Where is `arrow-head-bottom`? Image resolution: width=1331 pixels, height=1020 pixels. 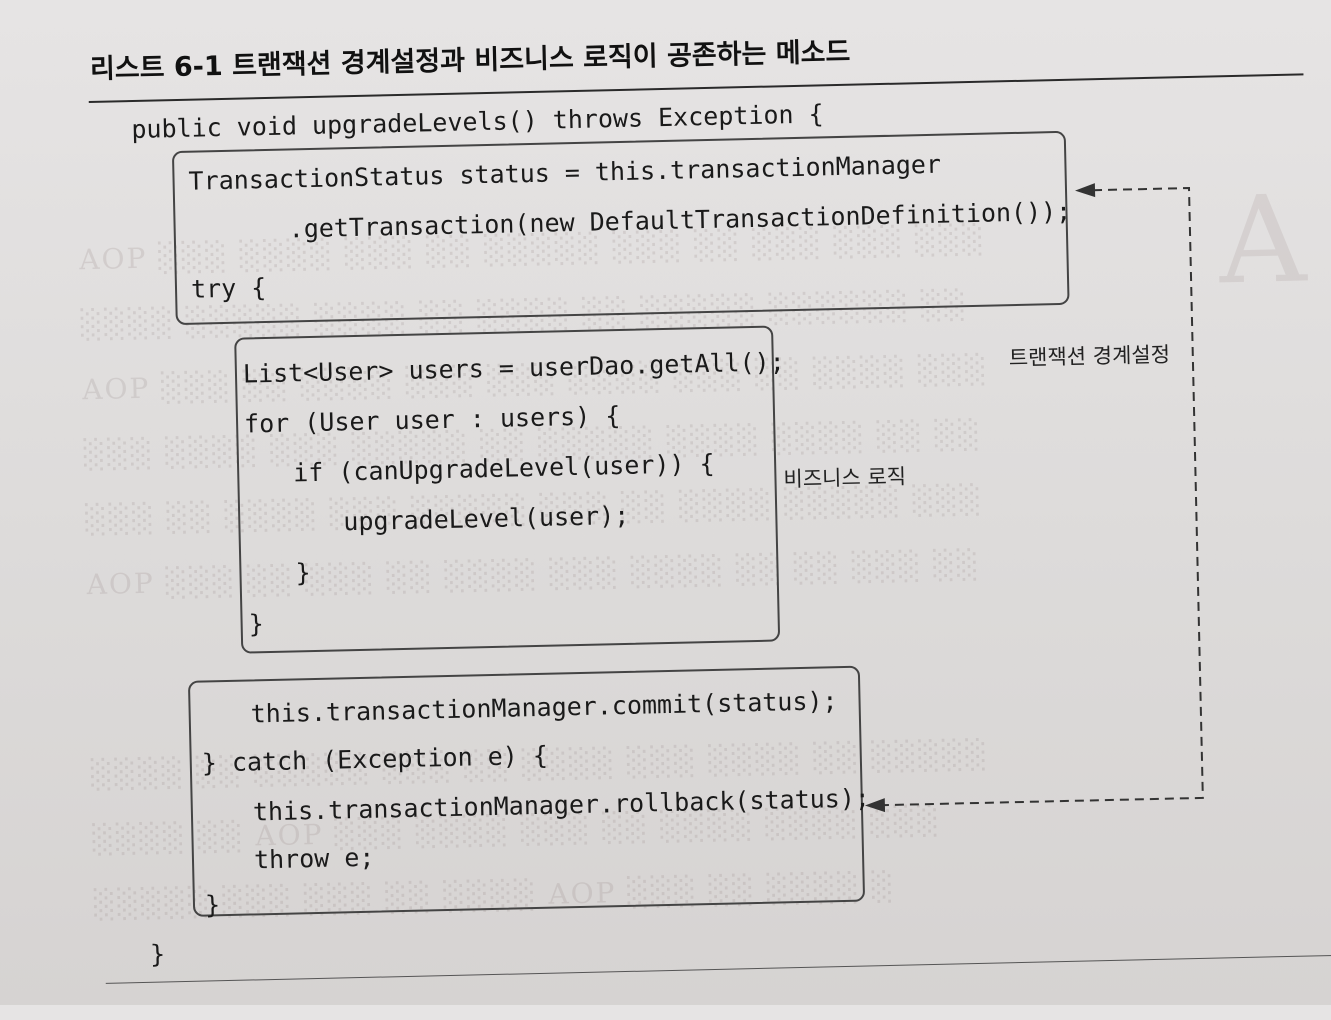
arrow-head-bottom is located at coordinates (875, 805).